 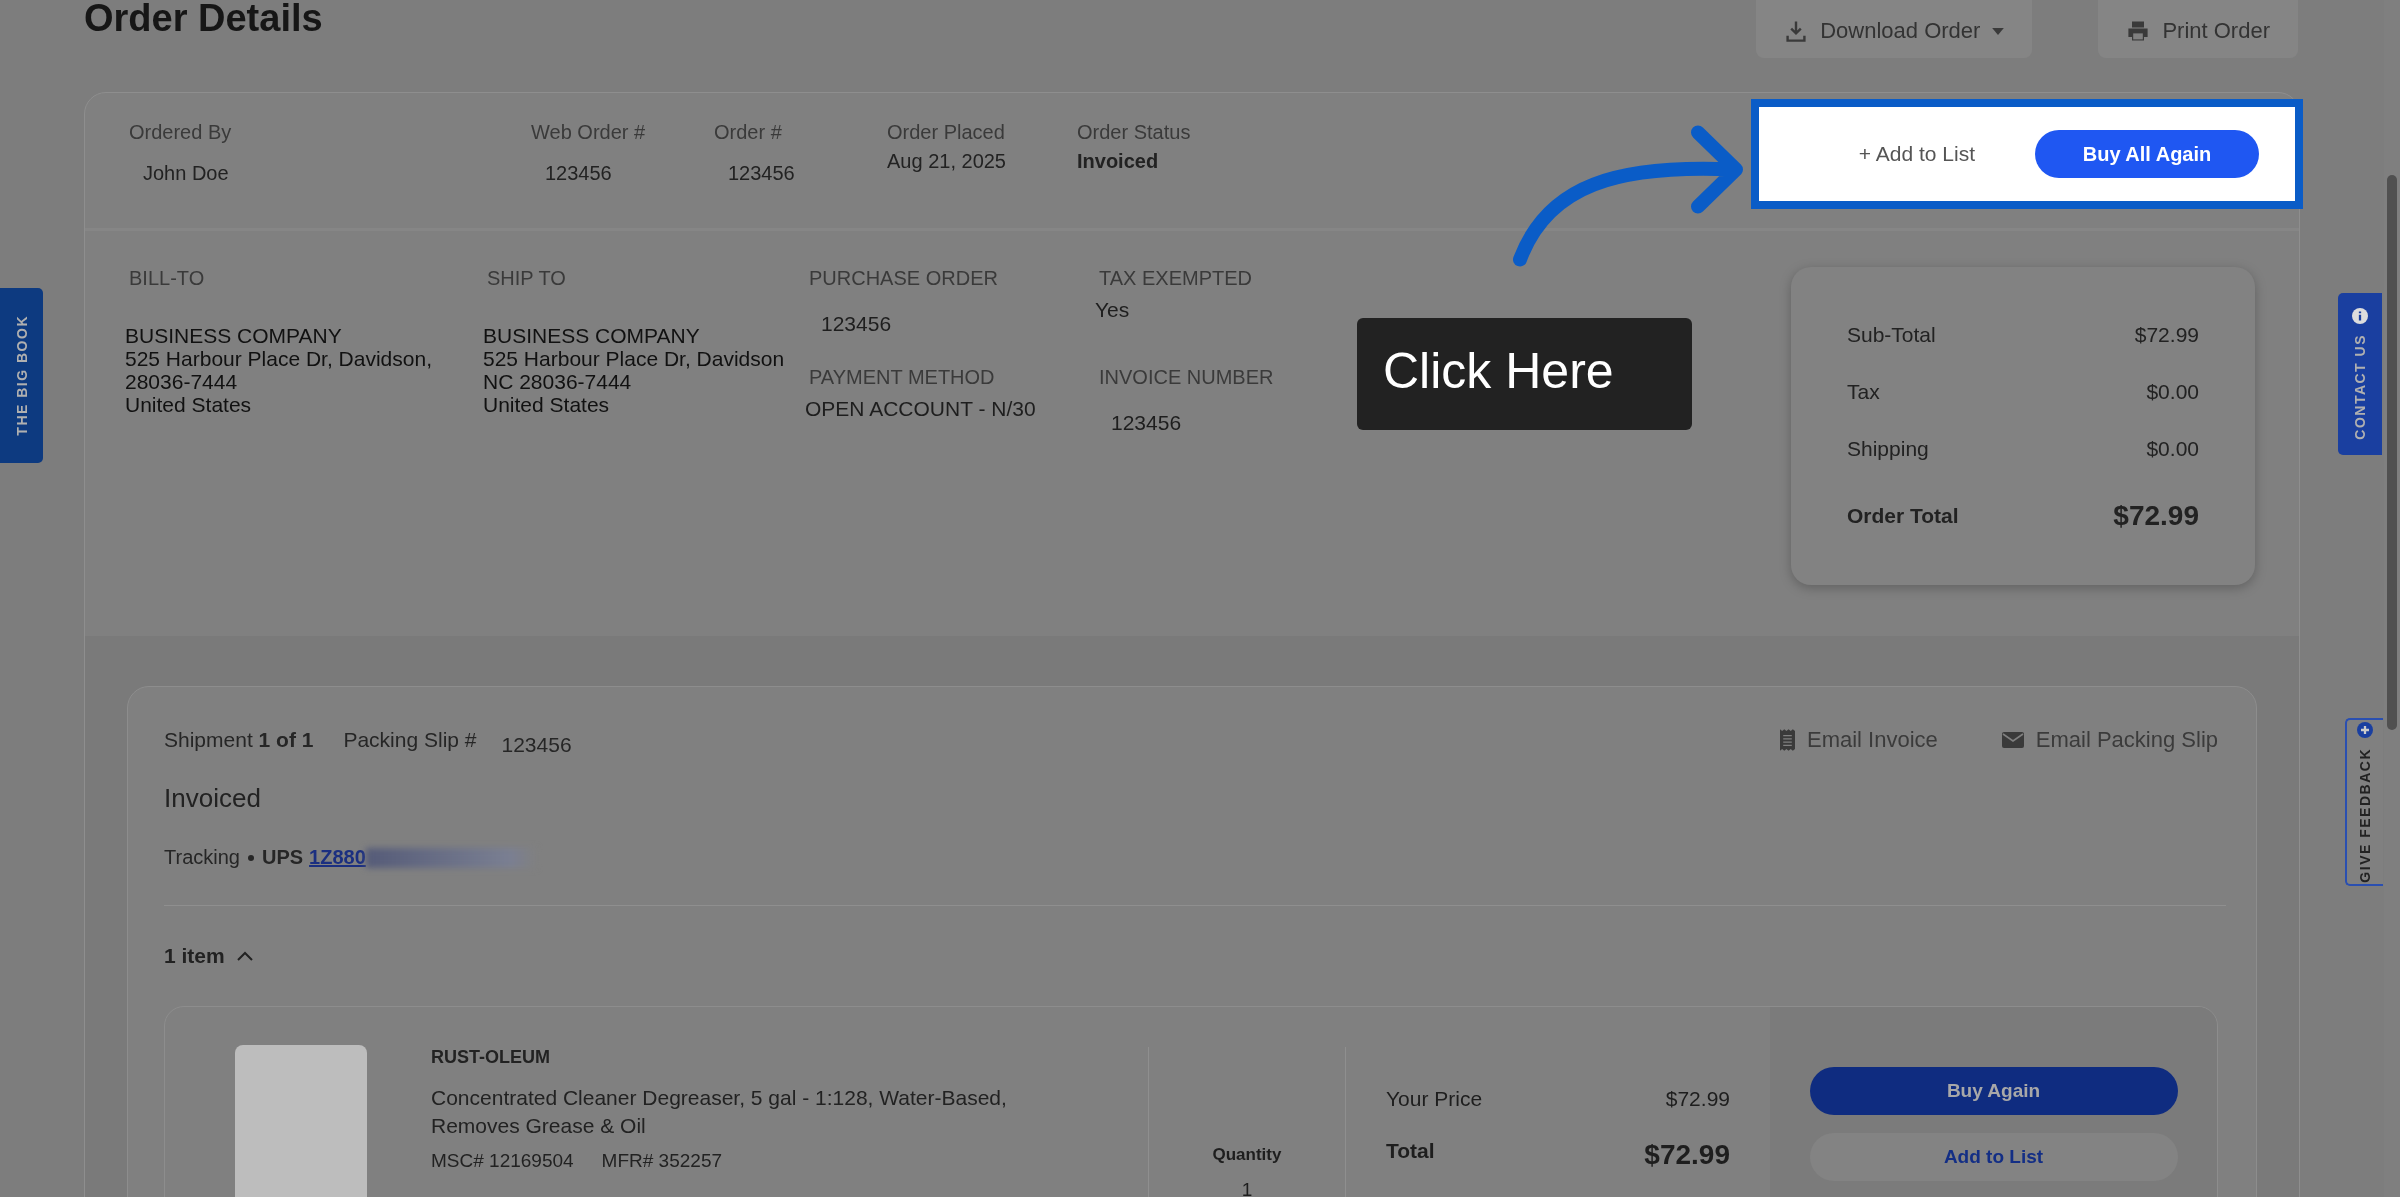 What do you see at coordinates (1787, 740) in the screenshot?
I see `receipt-icon` at bounding box center [1787, 740].